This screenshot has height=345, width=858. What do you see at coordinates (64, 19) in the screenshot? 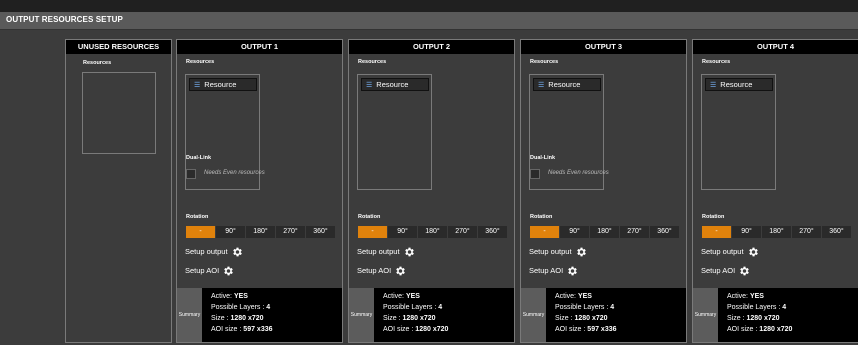
I see `window-title: OUTPUT RESOURCES SETUP` at bounding box center [64, 19].